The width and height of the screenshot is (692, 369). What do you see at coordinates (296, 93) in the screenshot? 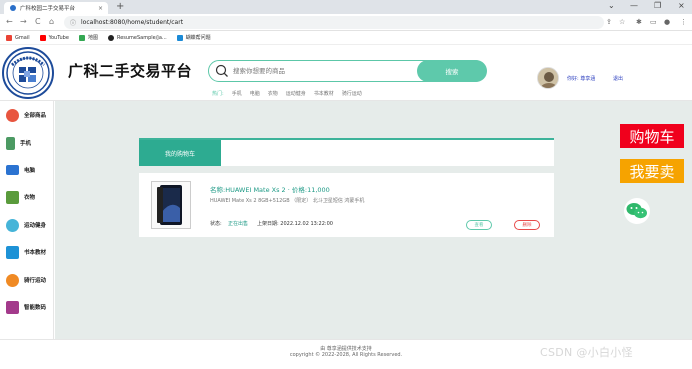
I see `hot-keyword-link: 运动健身` at bounding box center [296, 93].